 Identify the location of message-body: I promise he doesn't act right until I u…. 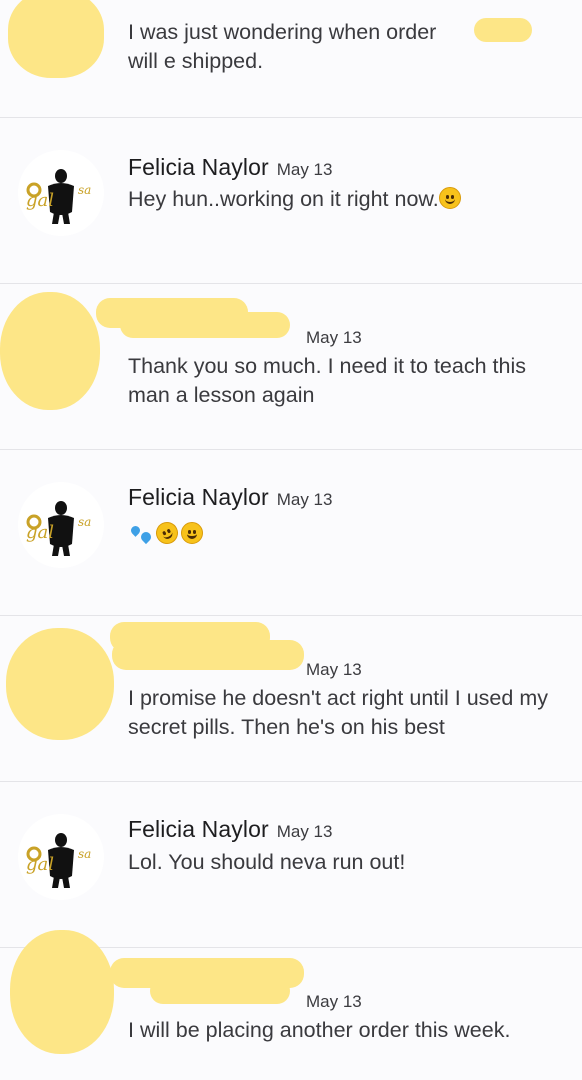
(338, 712).